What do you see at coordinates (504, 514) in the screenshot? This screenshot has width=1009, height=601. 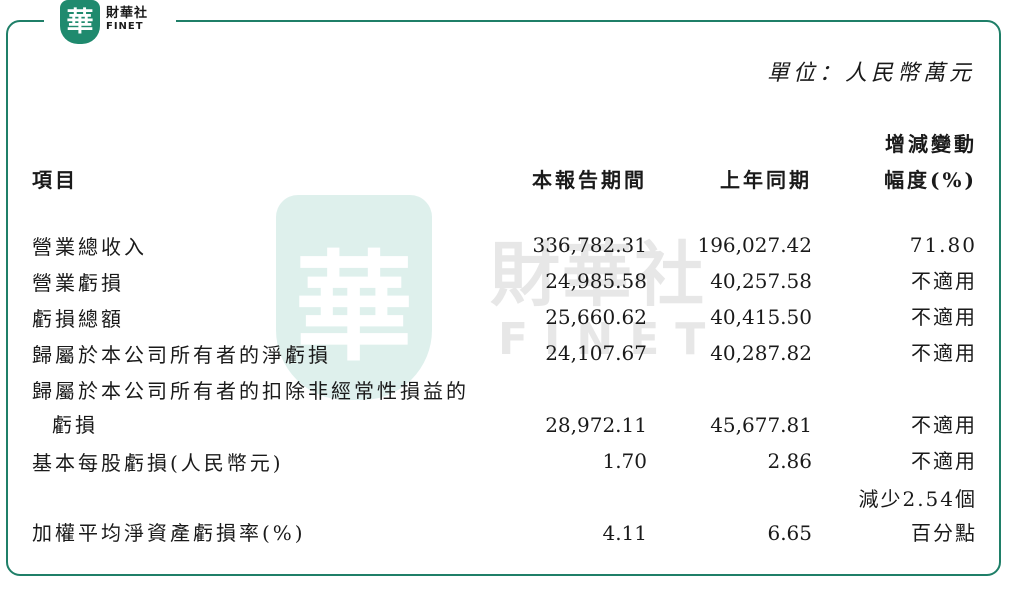 I see `table-row: 加權平均淨資產虧損率(%) 4.11 6.65 減少2.54個 百分點` at bounding box center [504, 514].